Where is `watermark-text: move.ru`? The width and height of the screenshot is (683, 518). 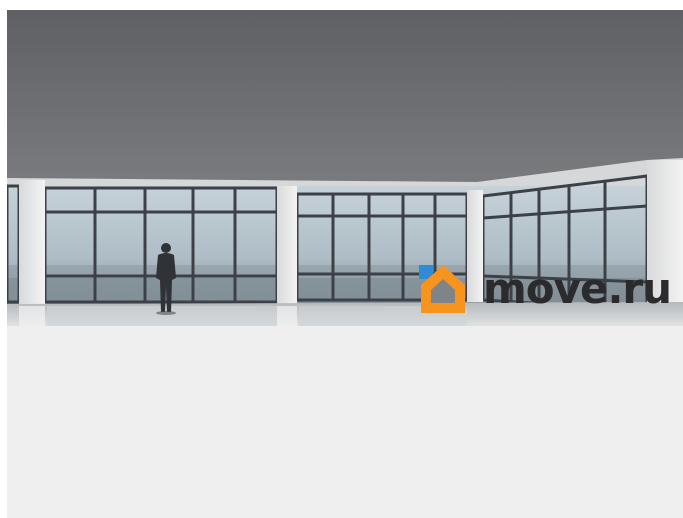
watermark-text: move.ru is located at coordinates (577, 288).